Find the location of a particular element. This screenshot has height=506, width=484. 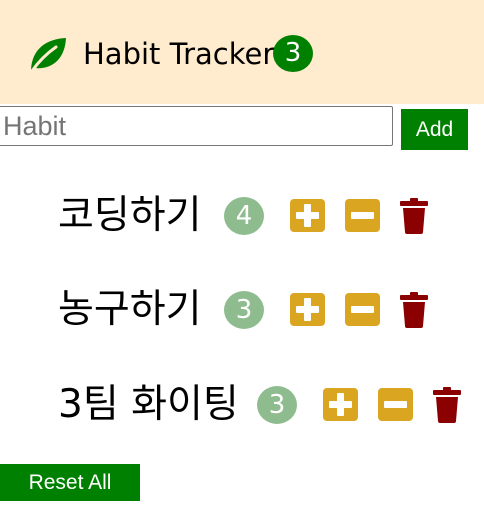

reset-all-button: Reset All is located at coordinates (70, 482).